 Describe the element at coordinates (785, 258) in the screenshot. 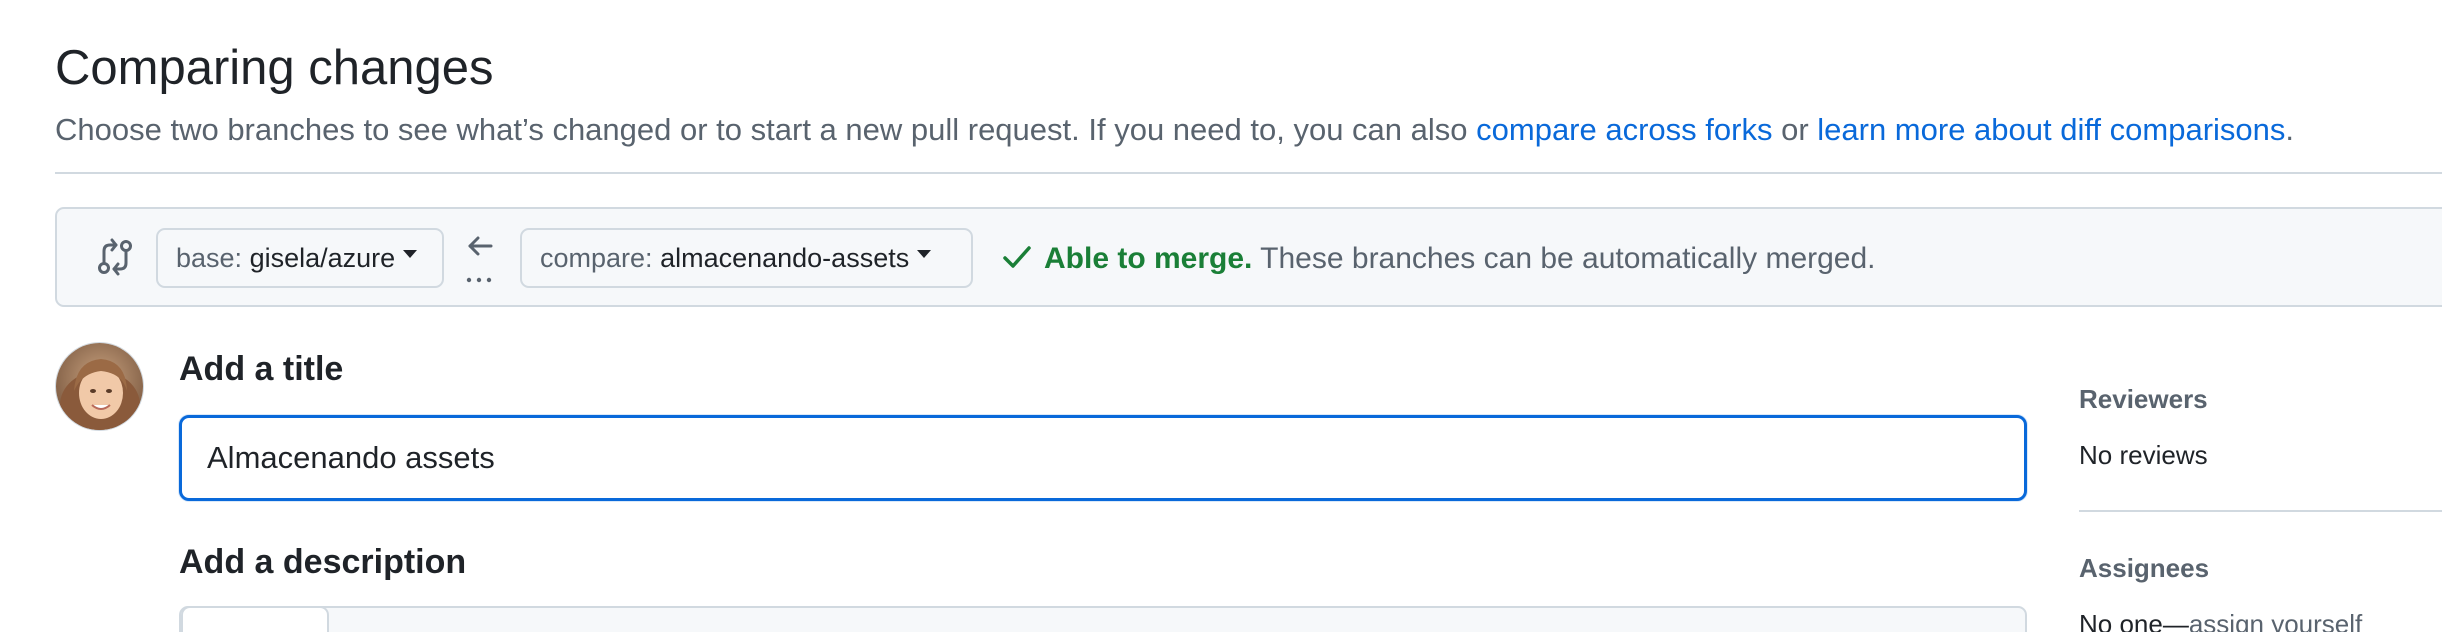

I see `compare-branch-name: almacenando-assets` at that location.